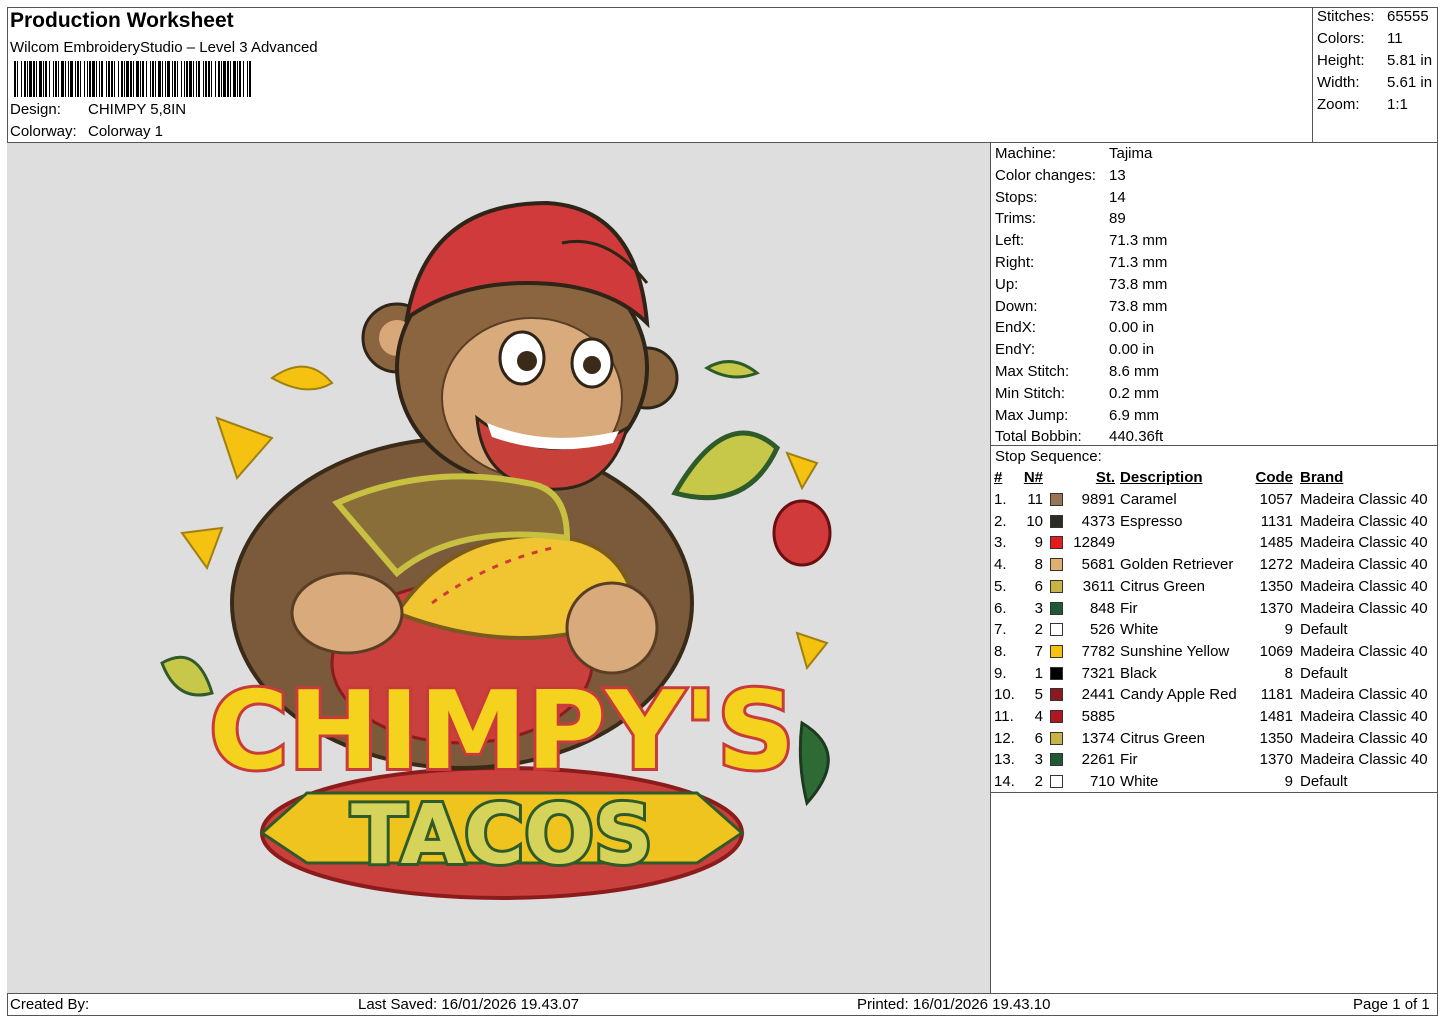 Image resolution: width=1445 pixels, height=1021 pixels. I want to click on cell-n: 4, so click(1038, 716).